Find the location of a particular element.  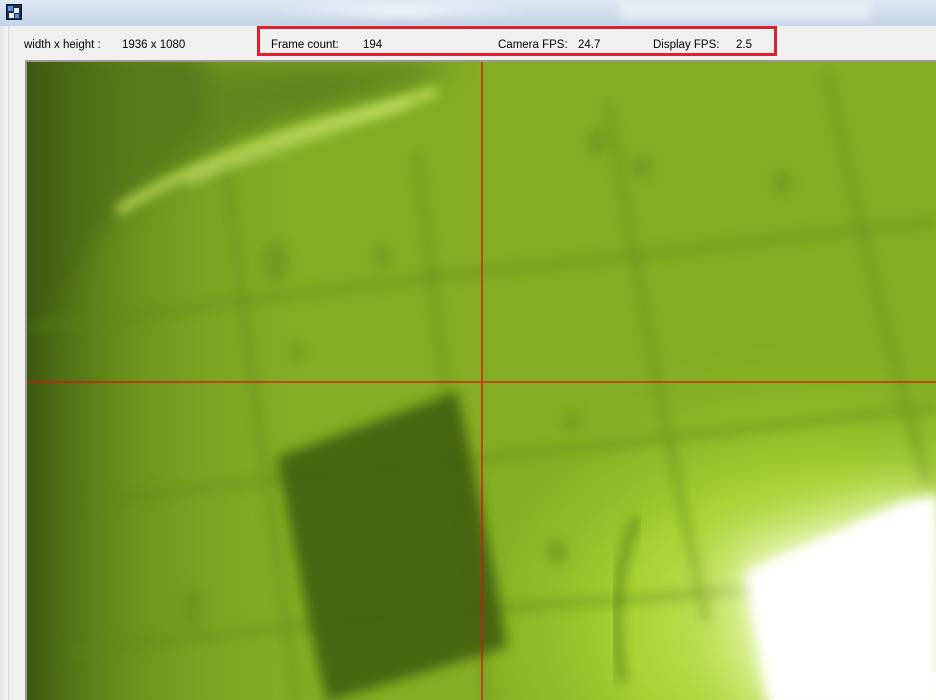

resolution-value: 1936 x 1080 is located at coordinates (154, 45).